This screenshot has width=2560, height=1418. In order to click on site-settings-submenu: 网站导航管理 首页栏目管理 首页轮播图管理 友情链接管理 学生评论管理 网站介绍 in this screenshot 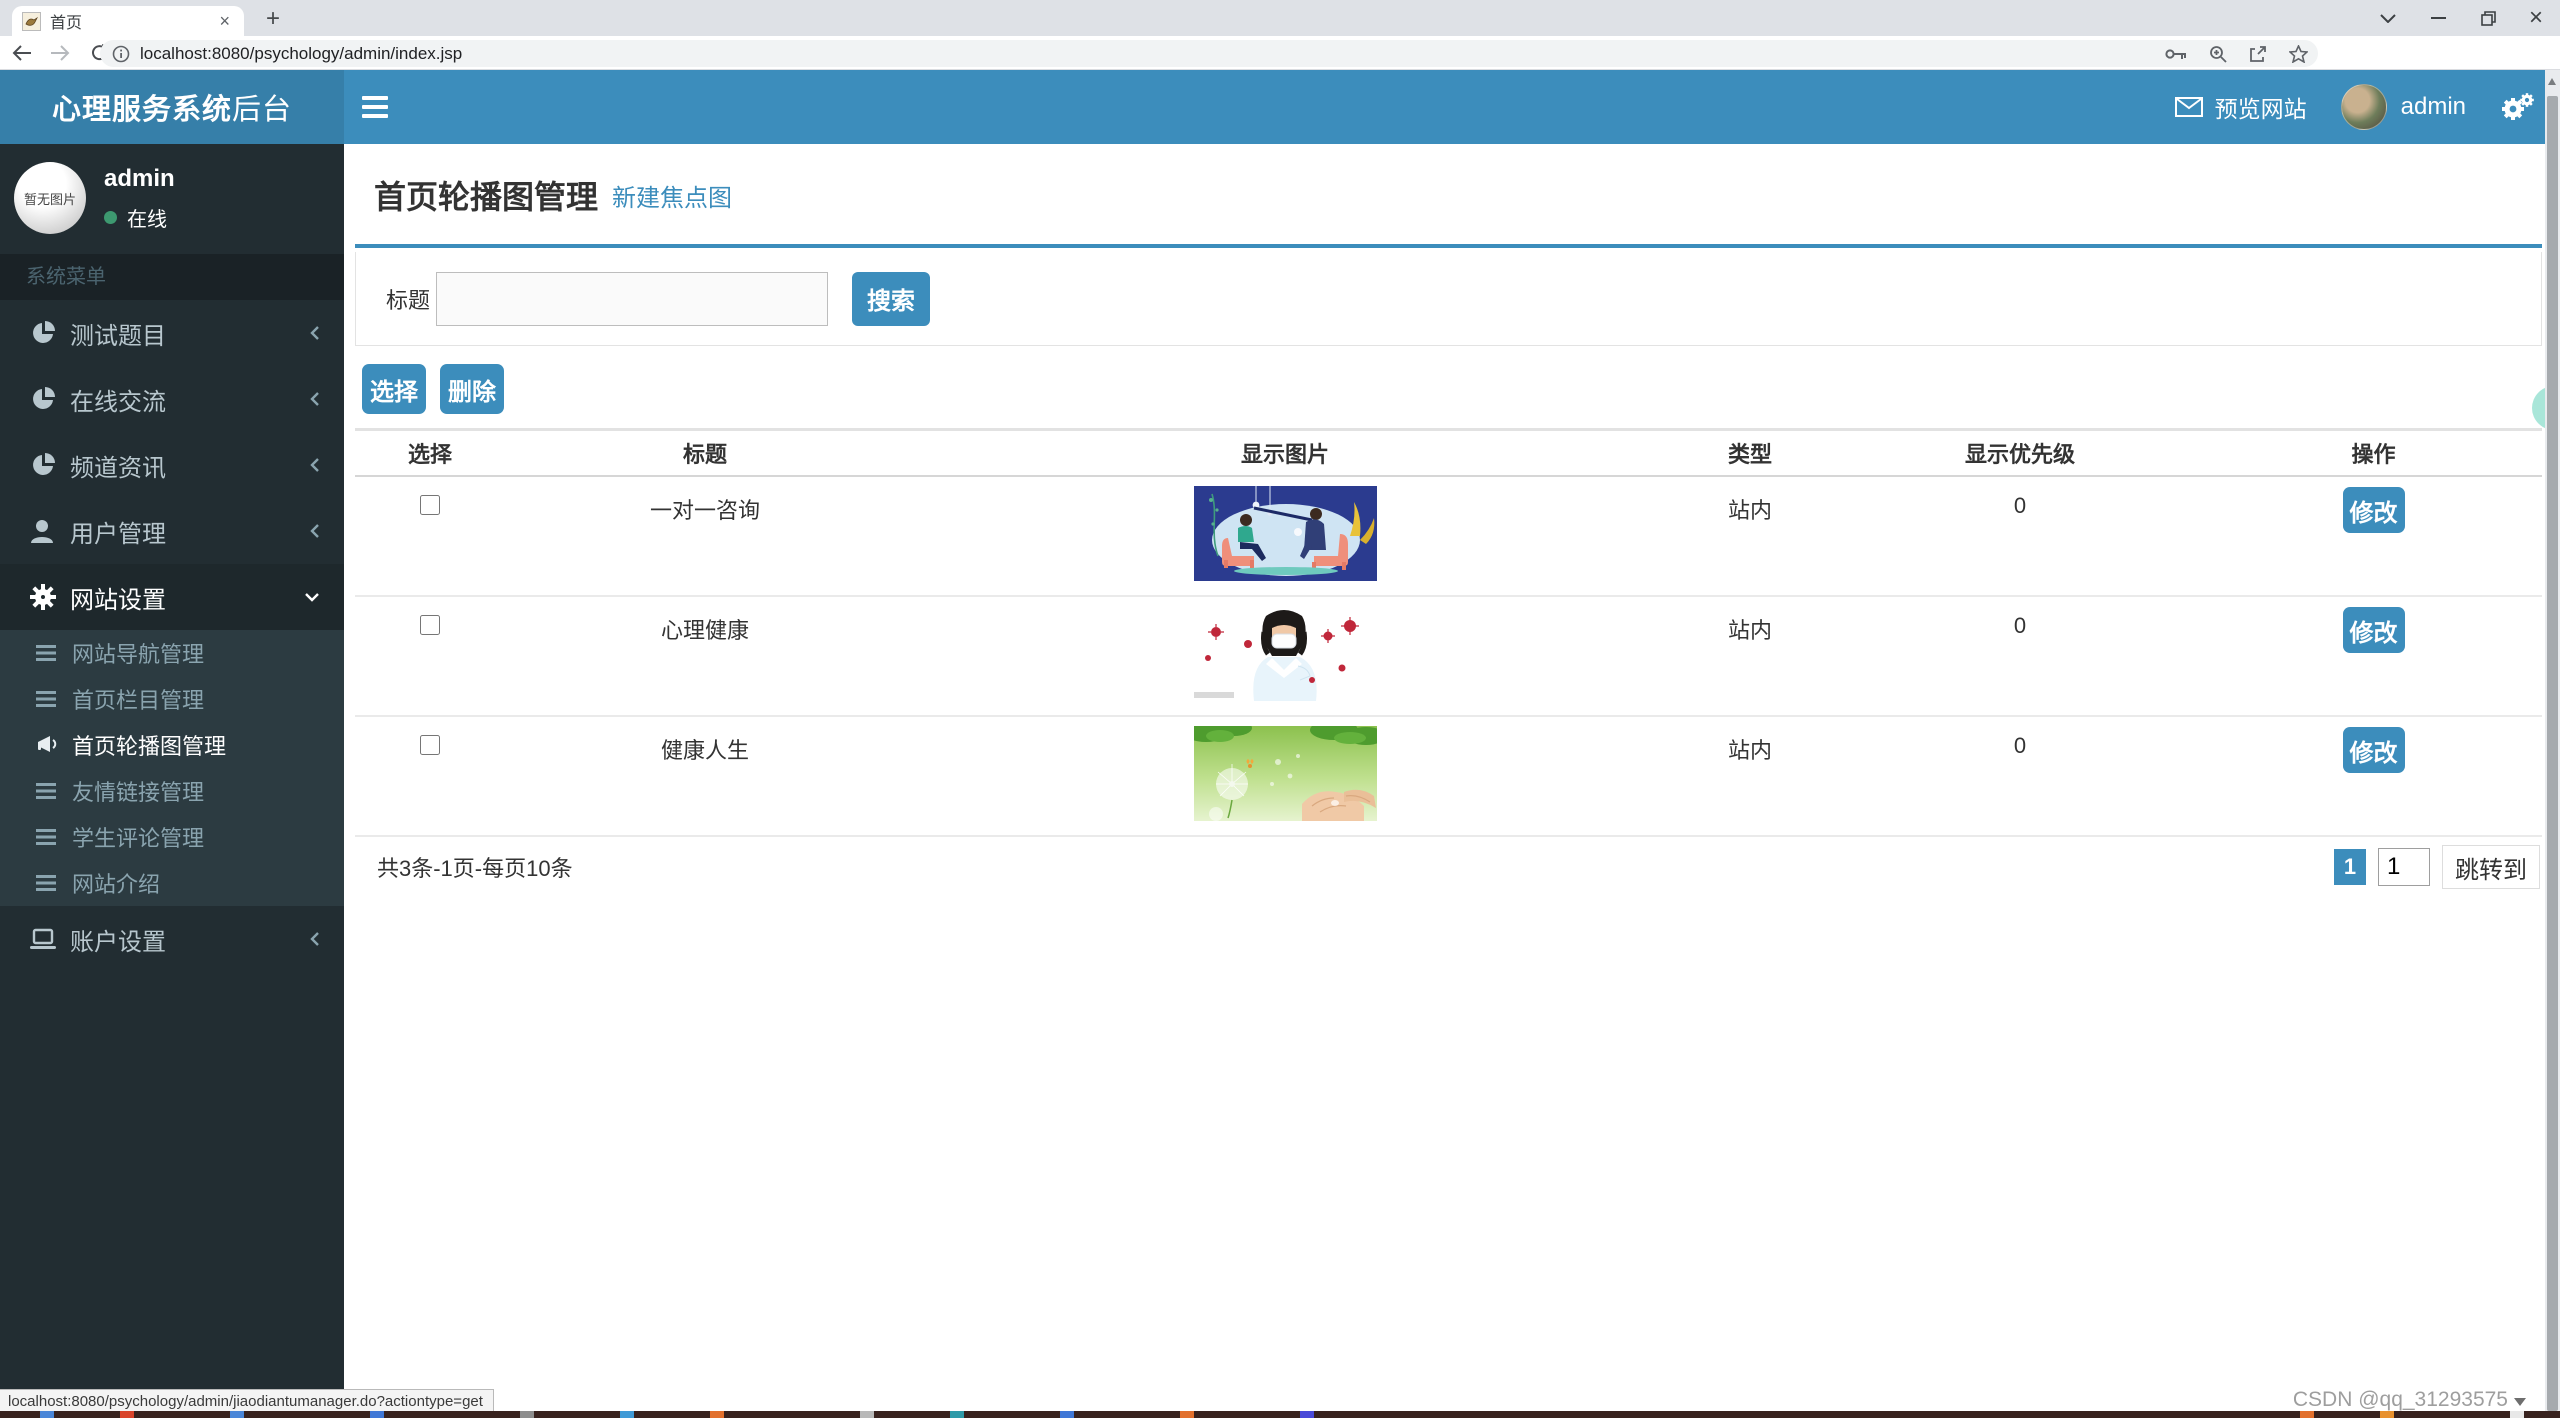, I will do `click(172, 768)`.